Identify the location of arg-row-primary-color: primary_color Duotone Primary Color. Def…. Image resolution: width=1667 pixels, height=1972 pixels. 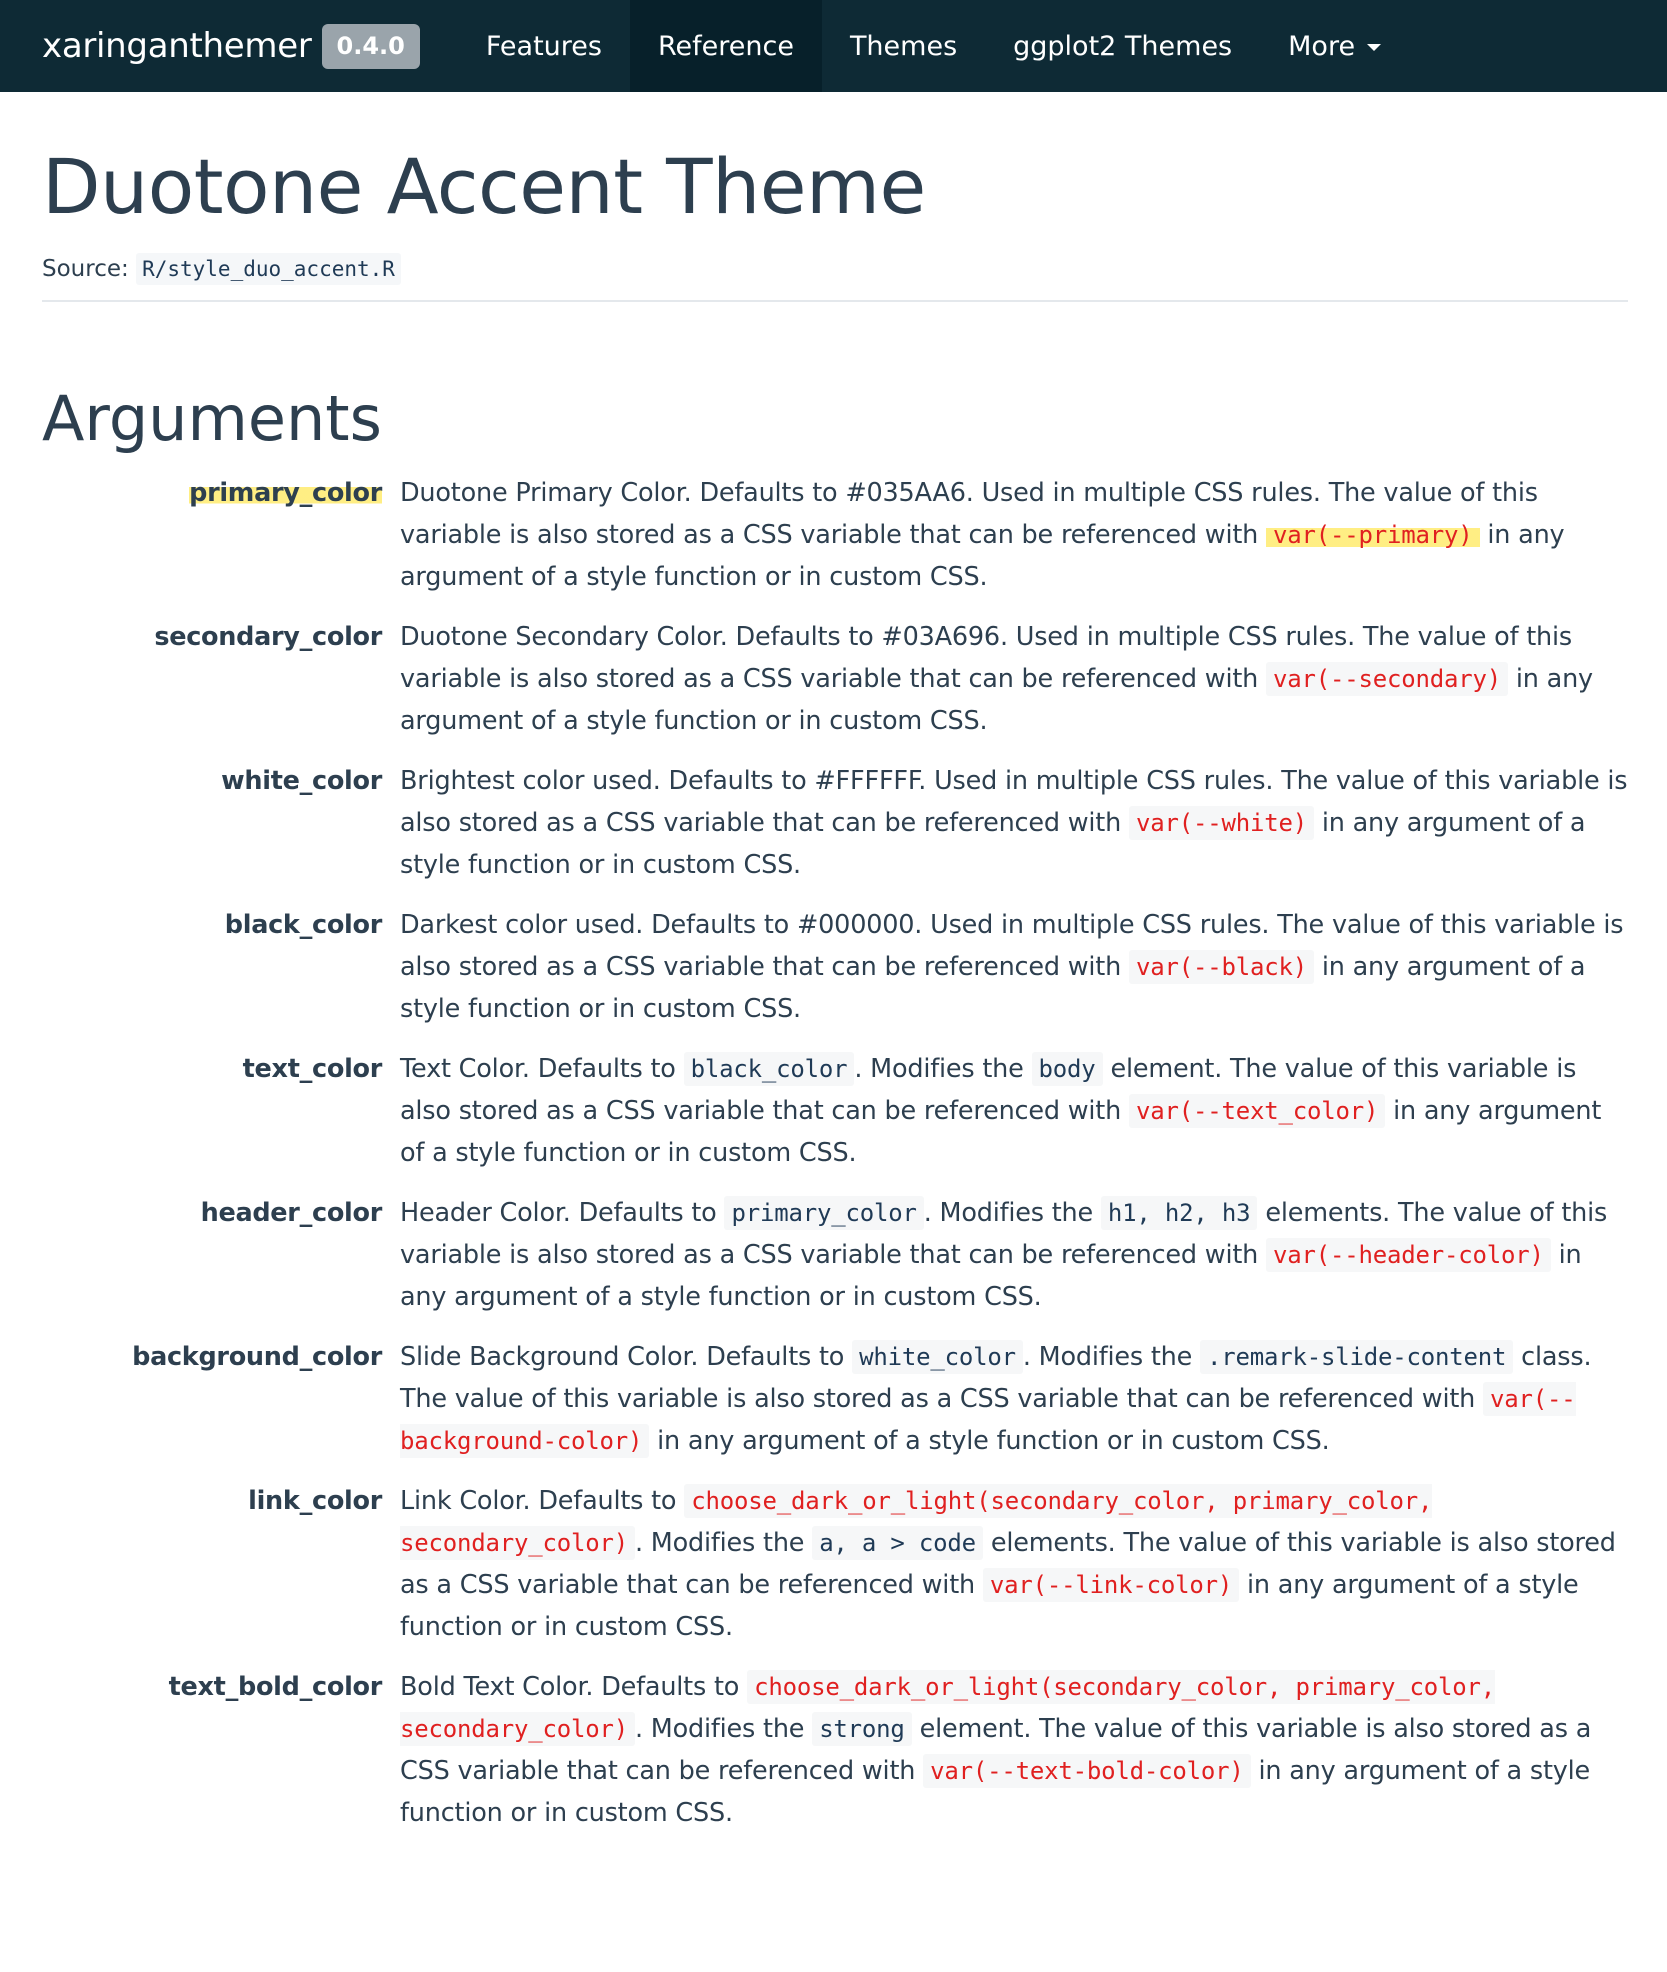
(835, 535).